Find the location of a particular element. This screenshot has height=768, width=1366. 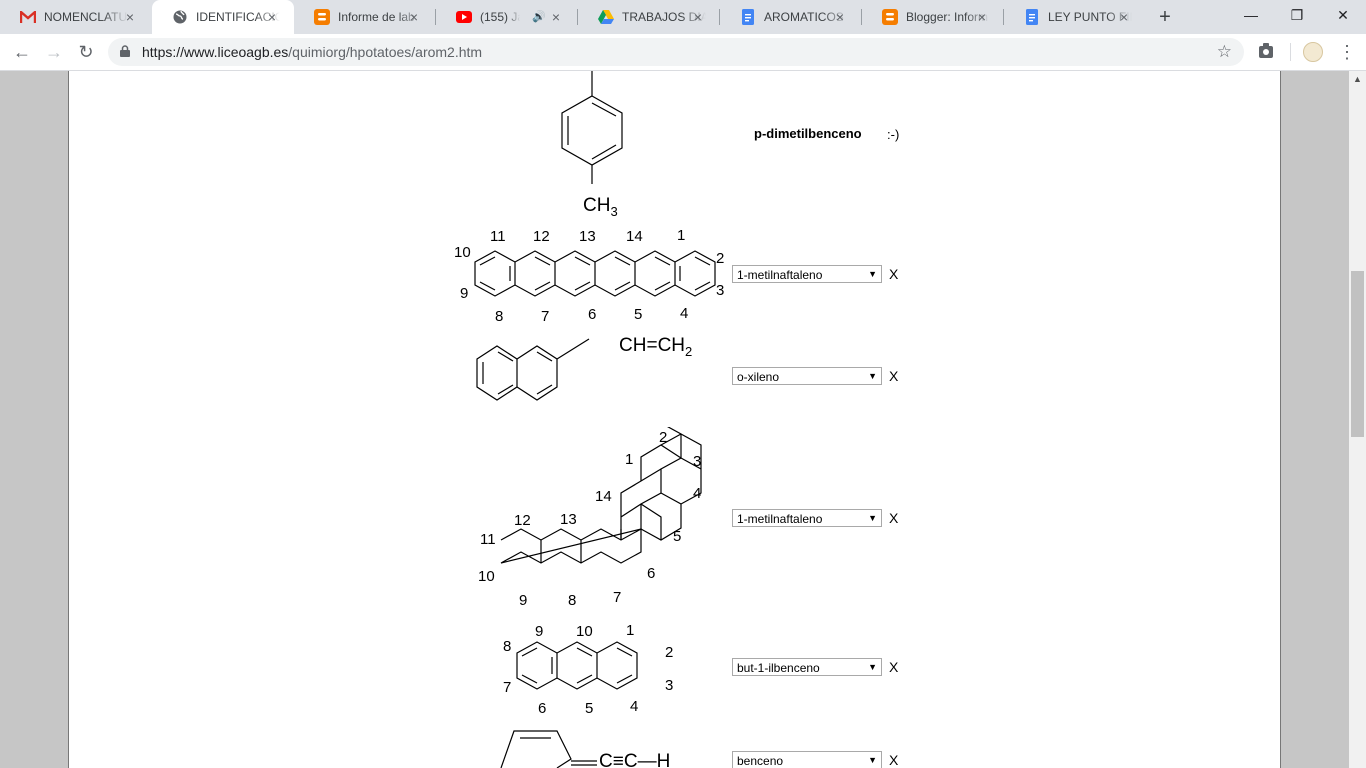

answer-label: p-dimetilbenceno is located at coordinates (808, 133).